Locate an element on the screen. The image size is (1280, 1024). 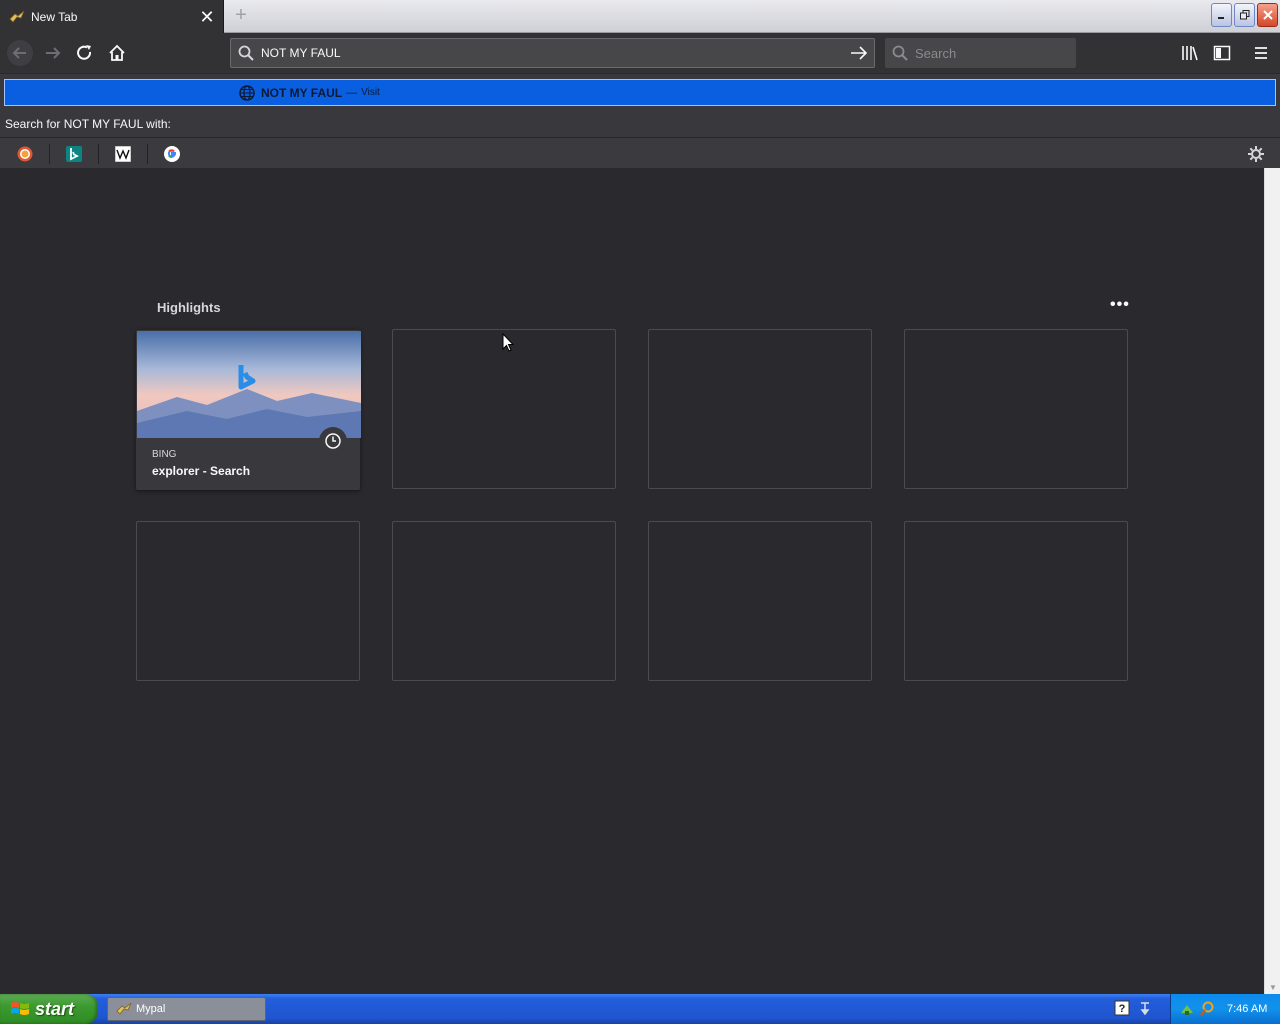
forward-button is located at coordinates (53, 53).